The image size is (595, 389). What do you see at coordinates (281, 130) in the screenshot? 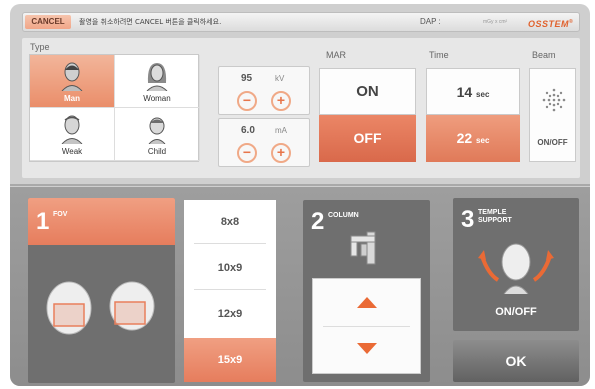
I see `ma-unit: mA` at bounding box center [281, 130].